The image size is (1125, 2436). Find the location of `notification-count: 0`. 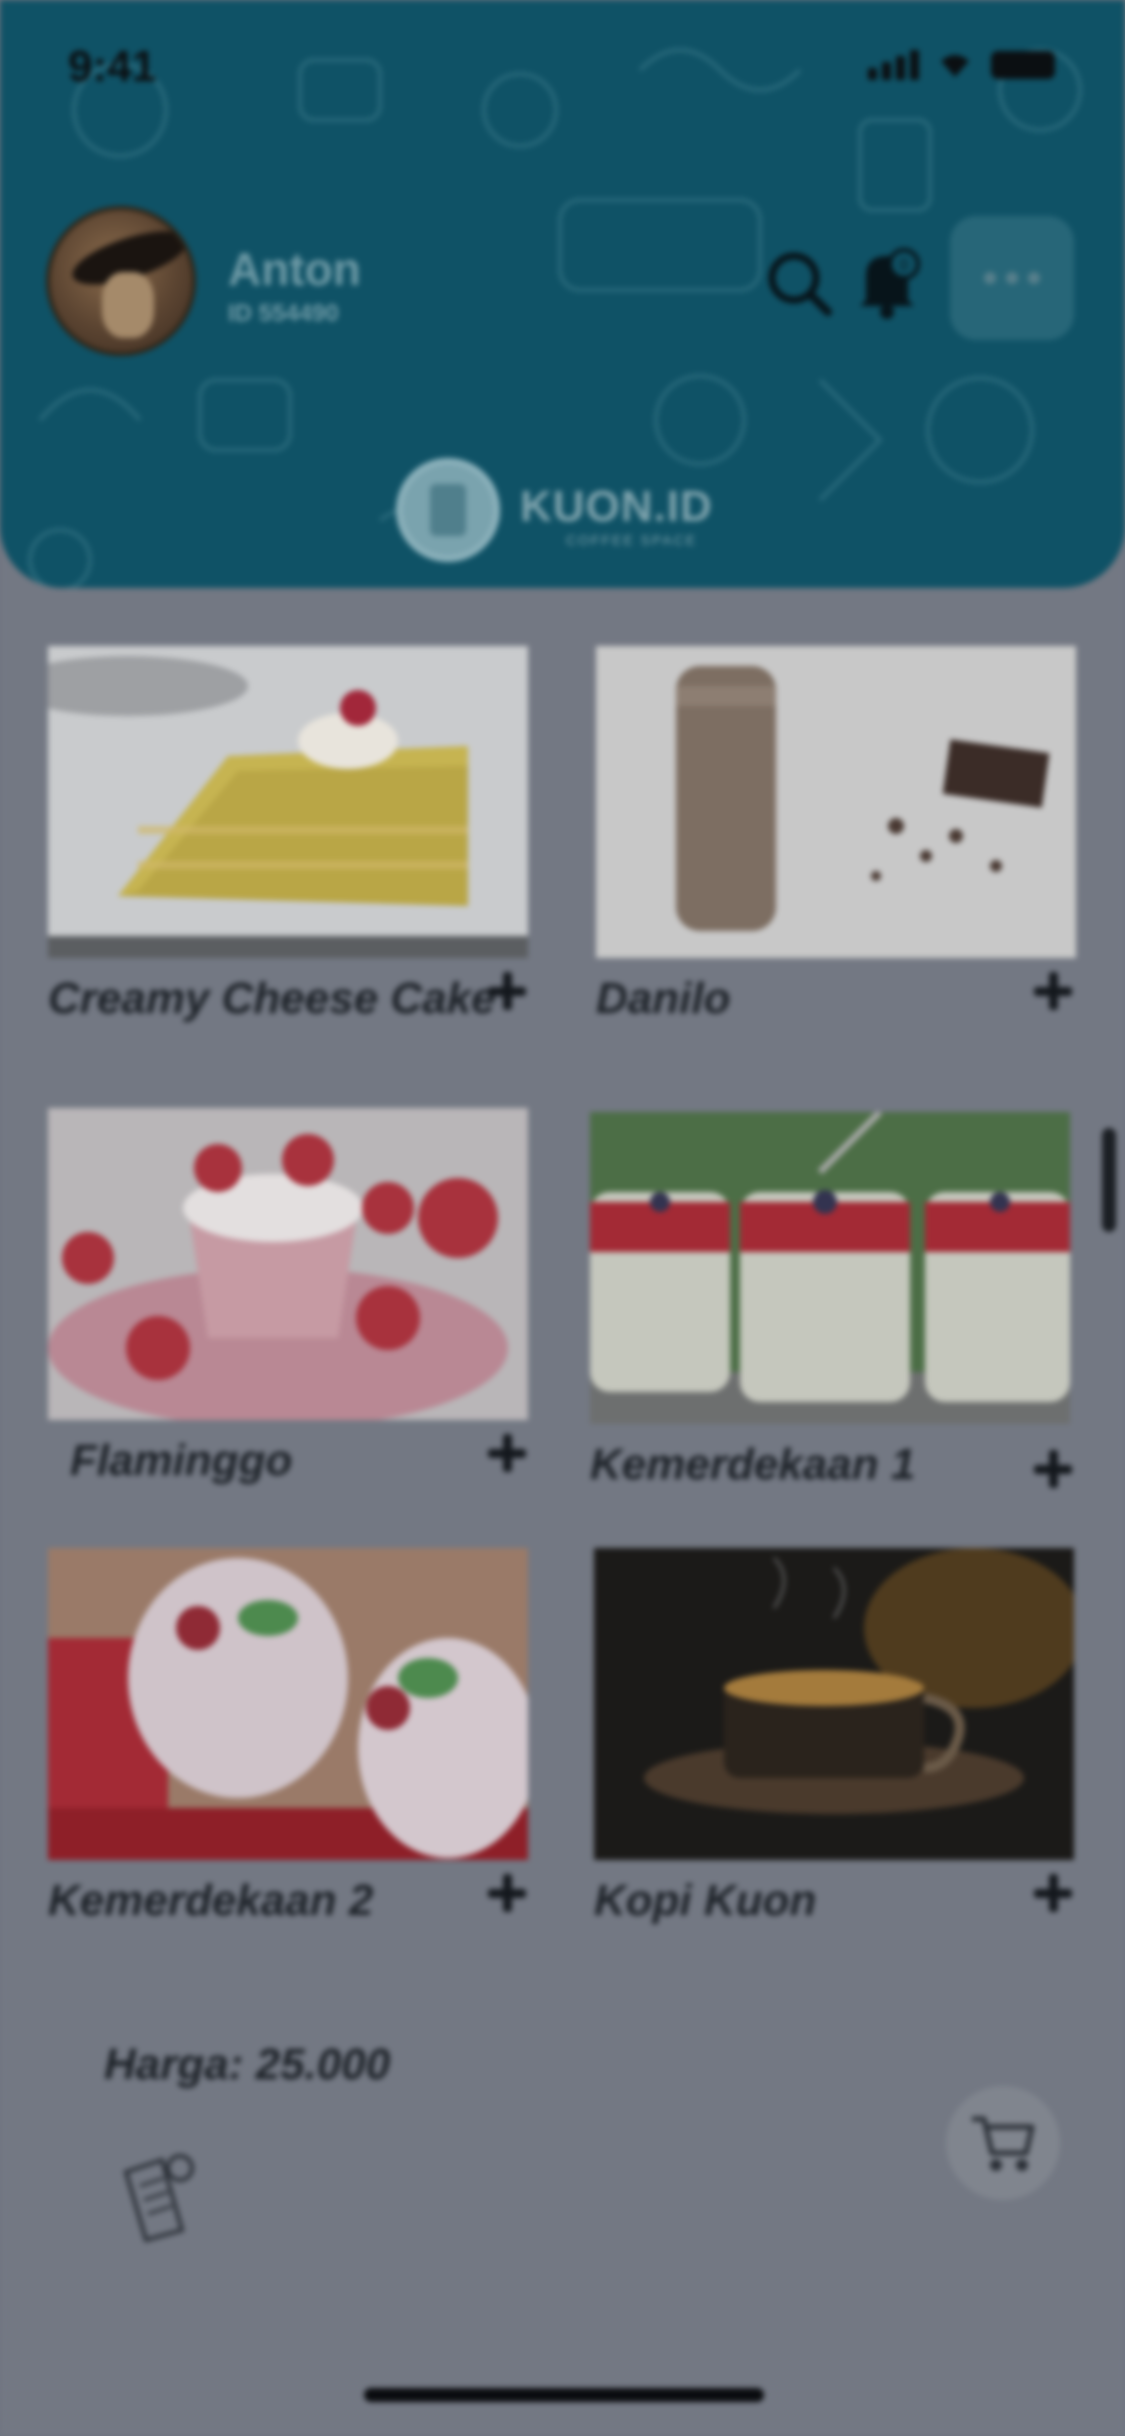

notification-count: 0 is located at coordinates (904, 265).